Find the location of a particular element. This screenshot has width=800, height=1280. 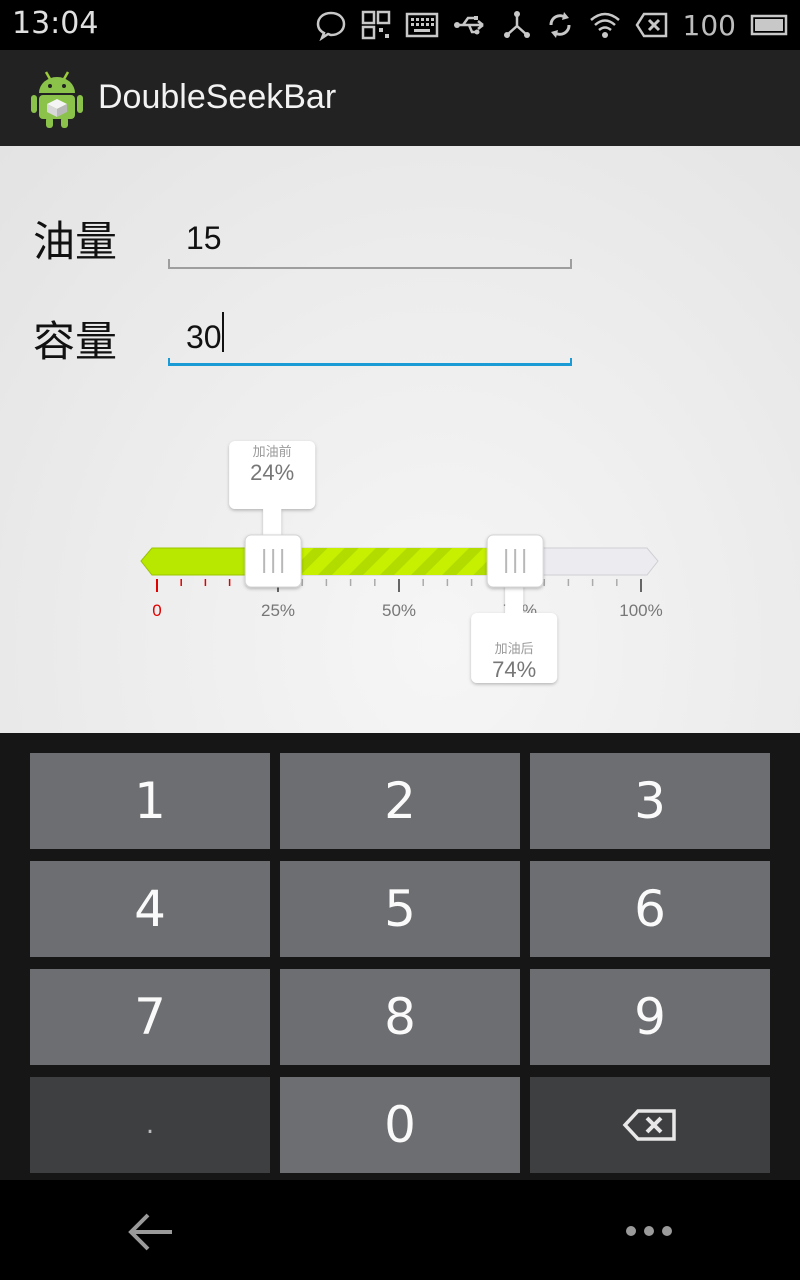

android-robot-icon is located at coordinates (57, 99).